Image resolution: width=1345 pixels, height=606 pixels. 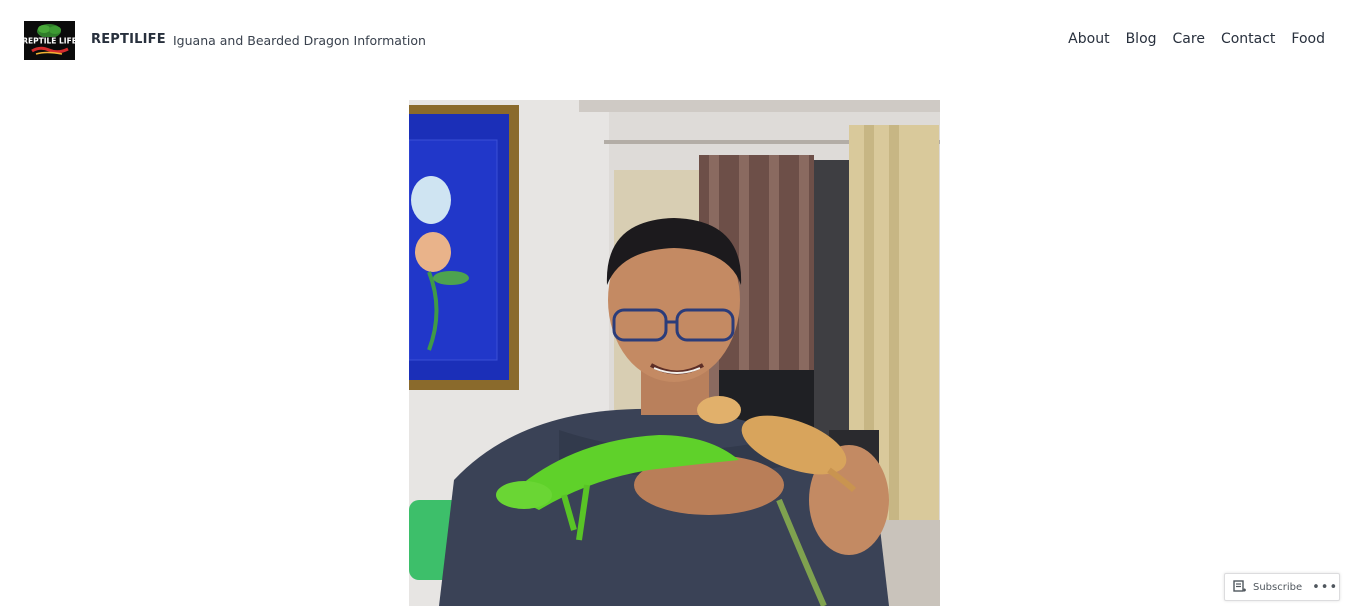 I want to click on site-logo: REPTILE LIFE, so click(x=49, y=40).